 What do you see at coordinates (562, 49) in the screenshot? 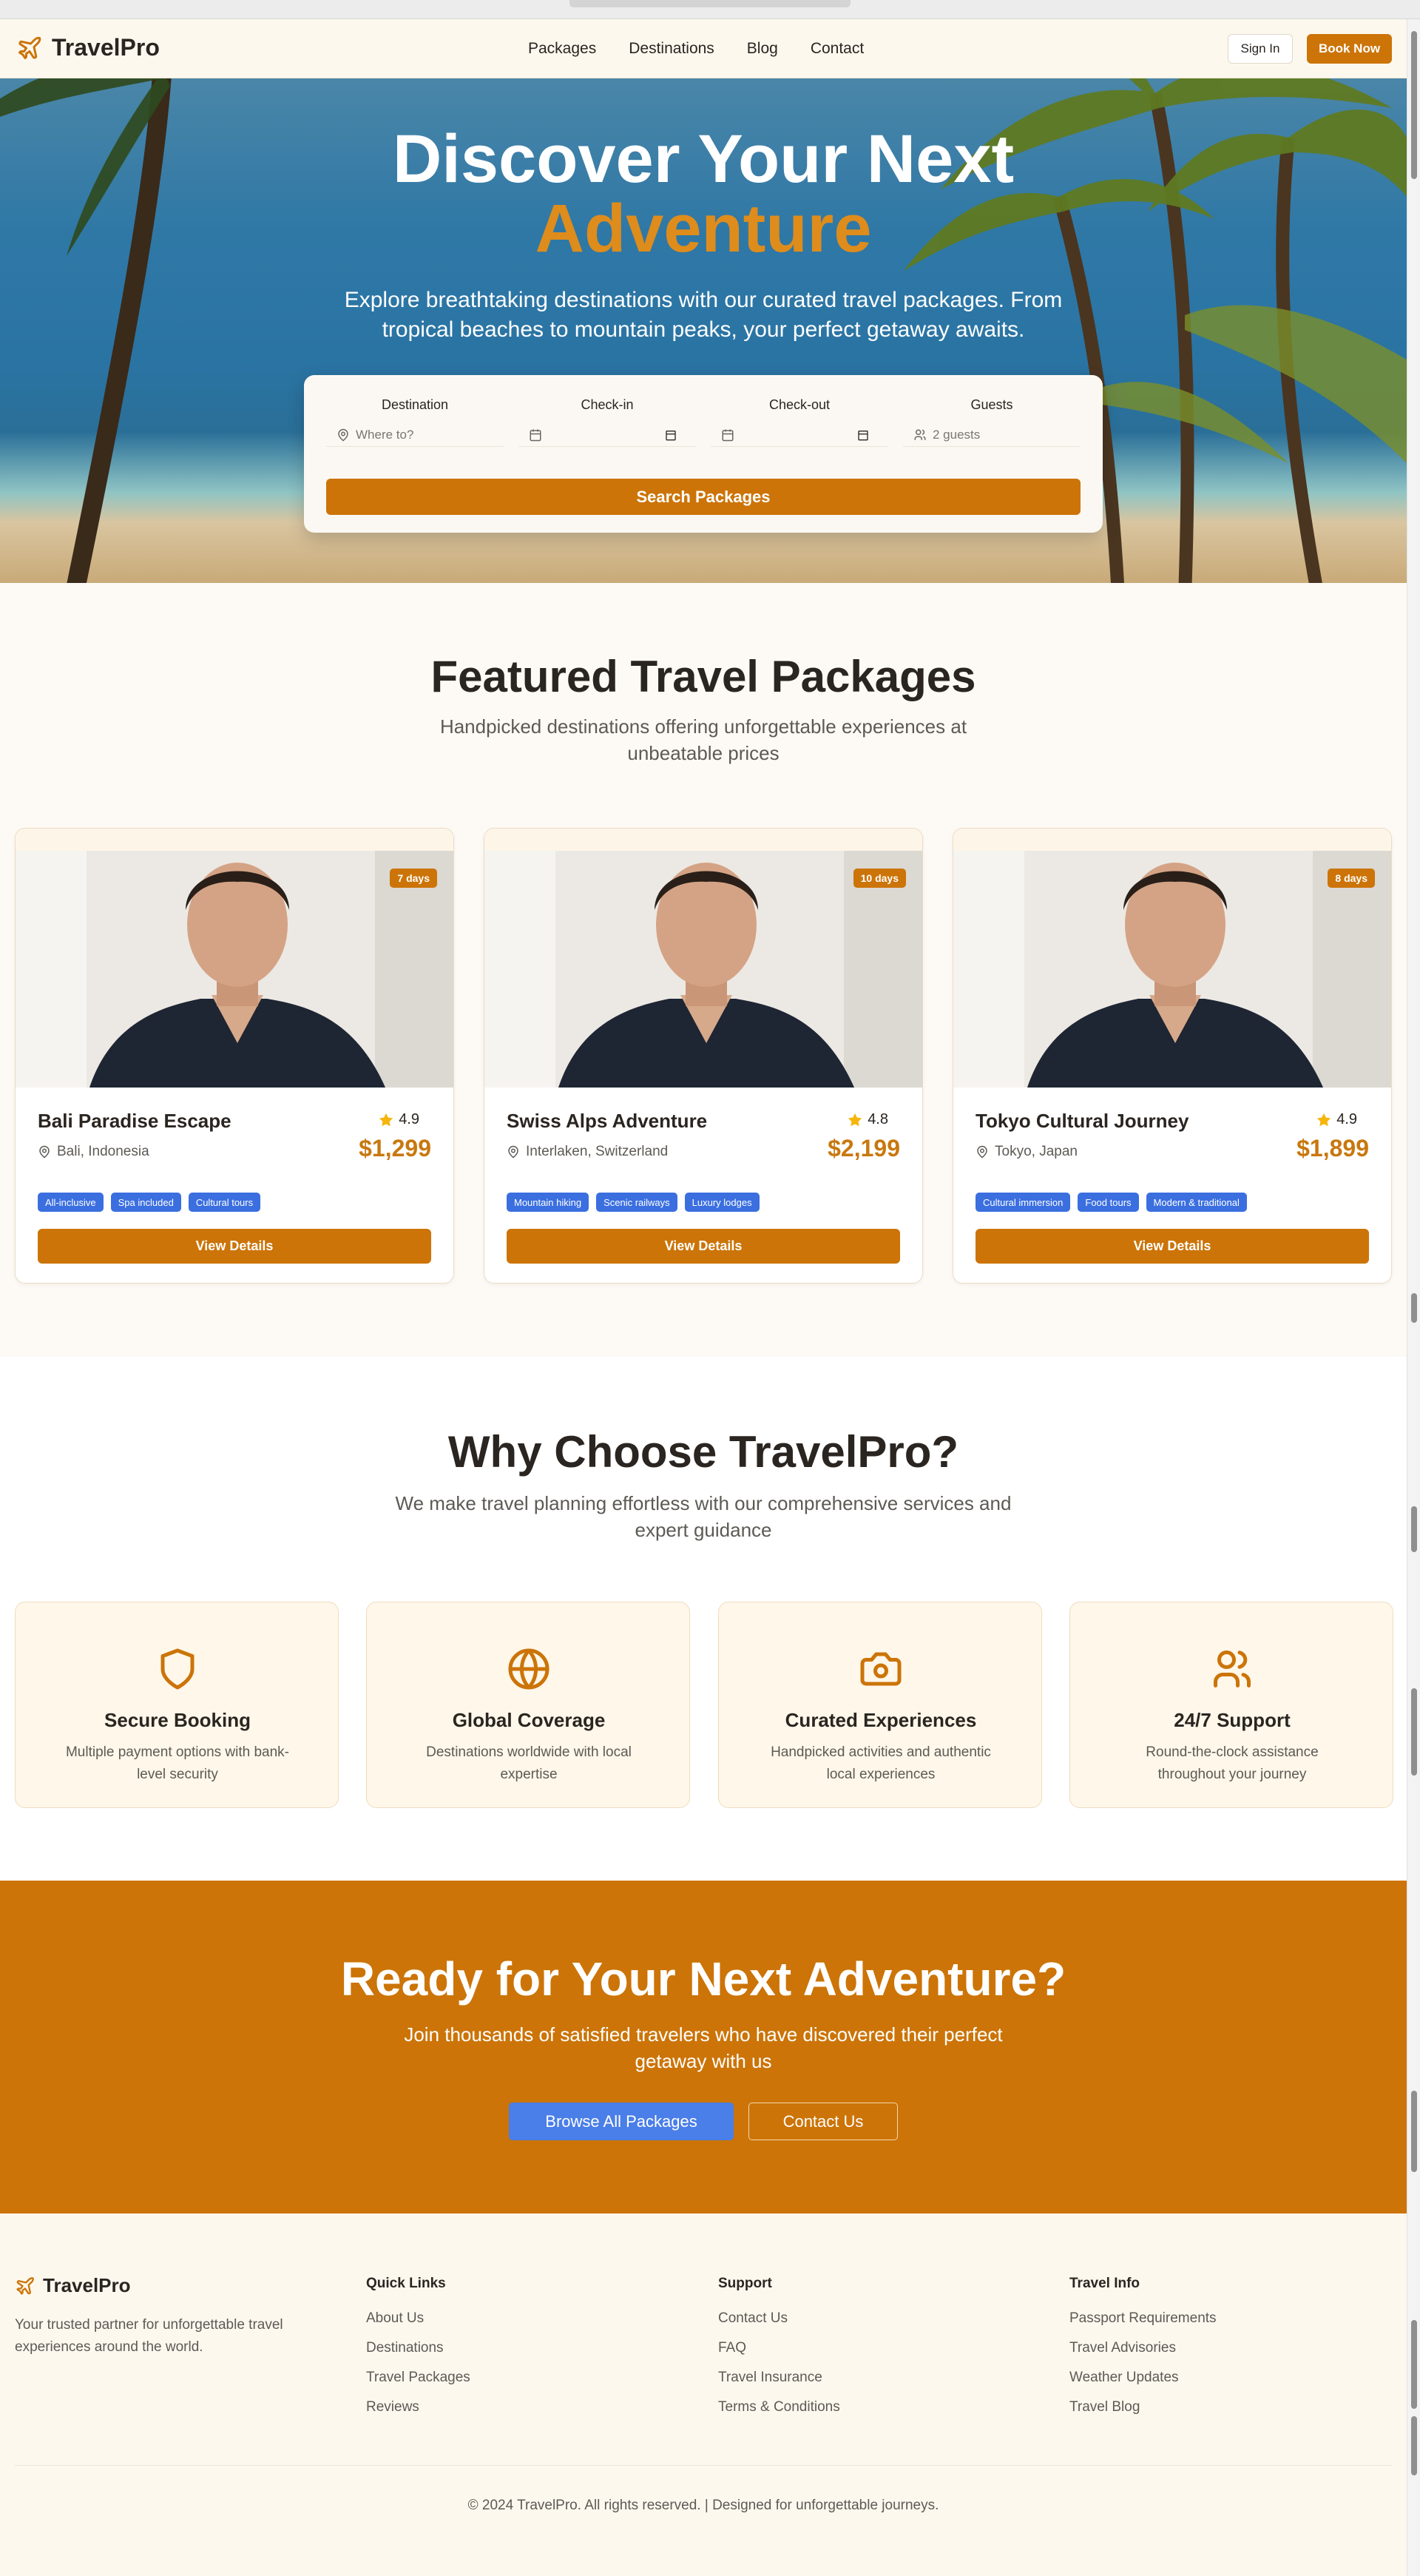
I see `nav-link-packages: Packages` at bounding box center [562, 49].